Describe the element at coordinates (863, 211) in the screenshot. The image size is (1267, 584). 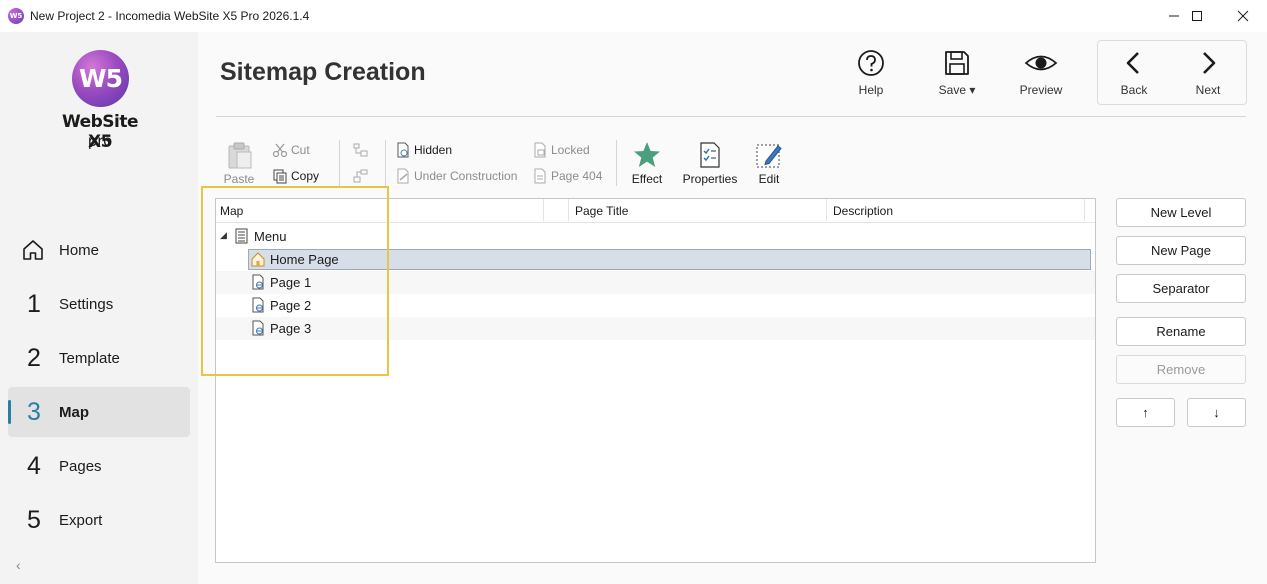
I see `column-header-description: Description` at that location.